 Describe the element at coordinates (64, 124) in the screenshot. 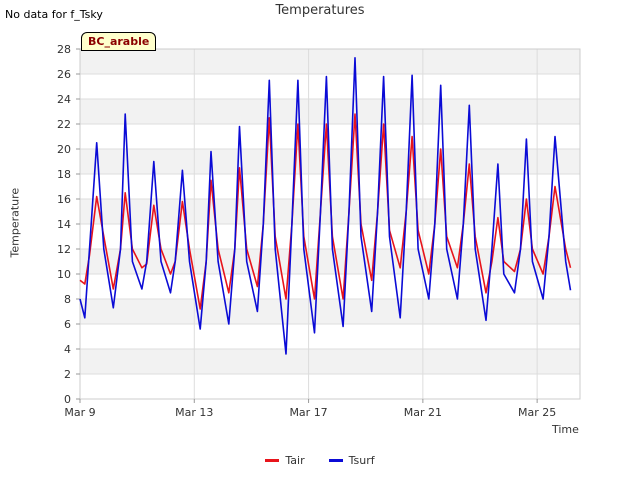

I see `y-tick-label: 22` at that location.